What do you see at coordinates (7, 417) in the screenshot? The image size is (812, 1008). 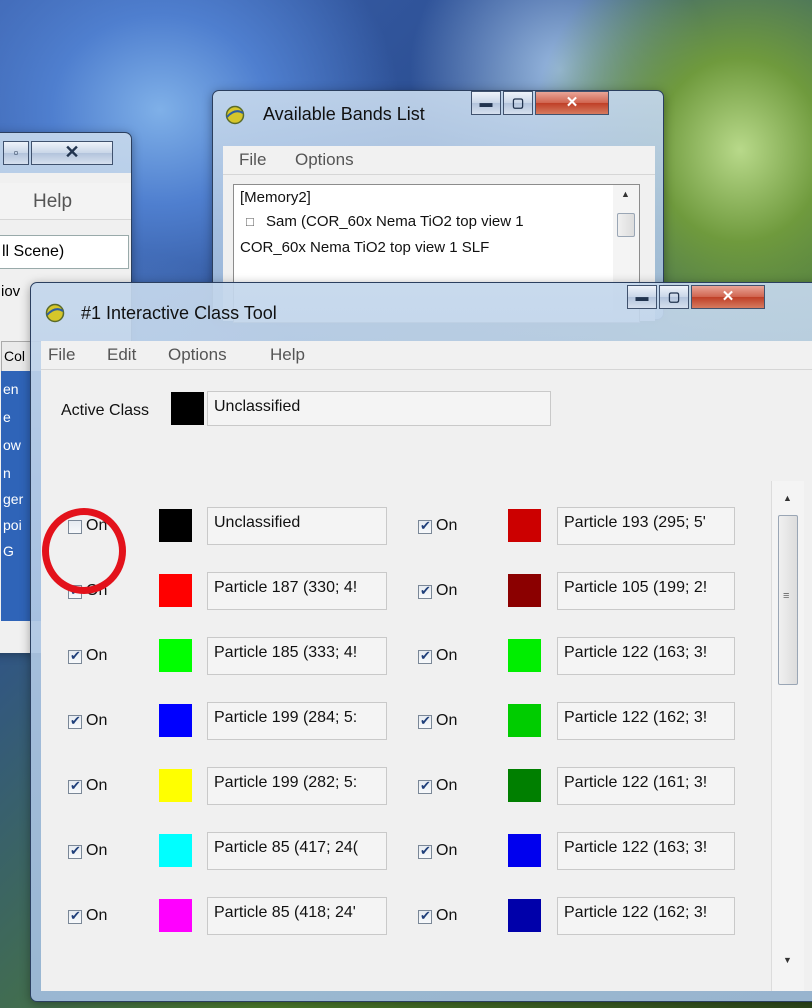 I see `left-list-item: e` at bounding box center [7, 417].